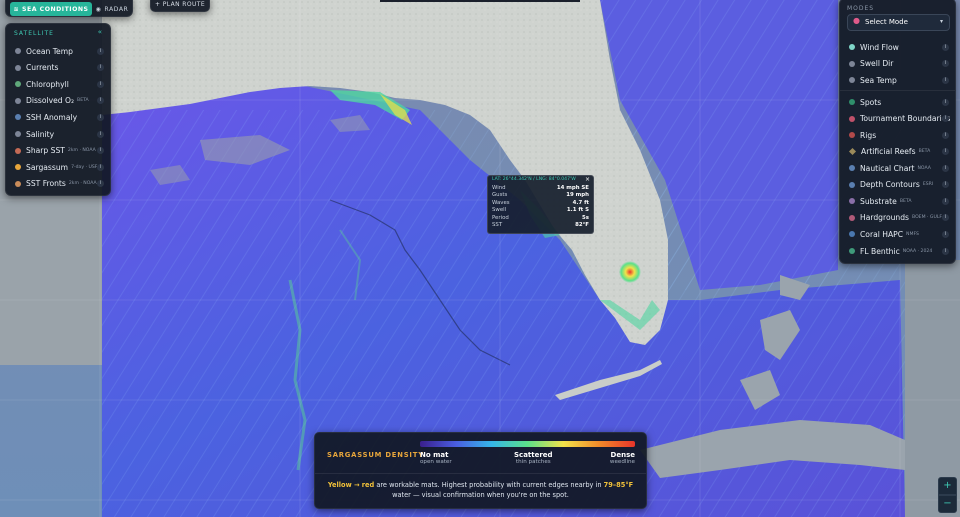 This screenshot has width=960, height=517. Describe the element at coordinates (897, 47) in the screenshot. I see `mode-item: Wind Flow i` at that location.